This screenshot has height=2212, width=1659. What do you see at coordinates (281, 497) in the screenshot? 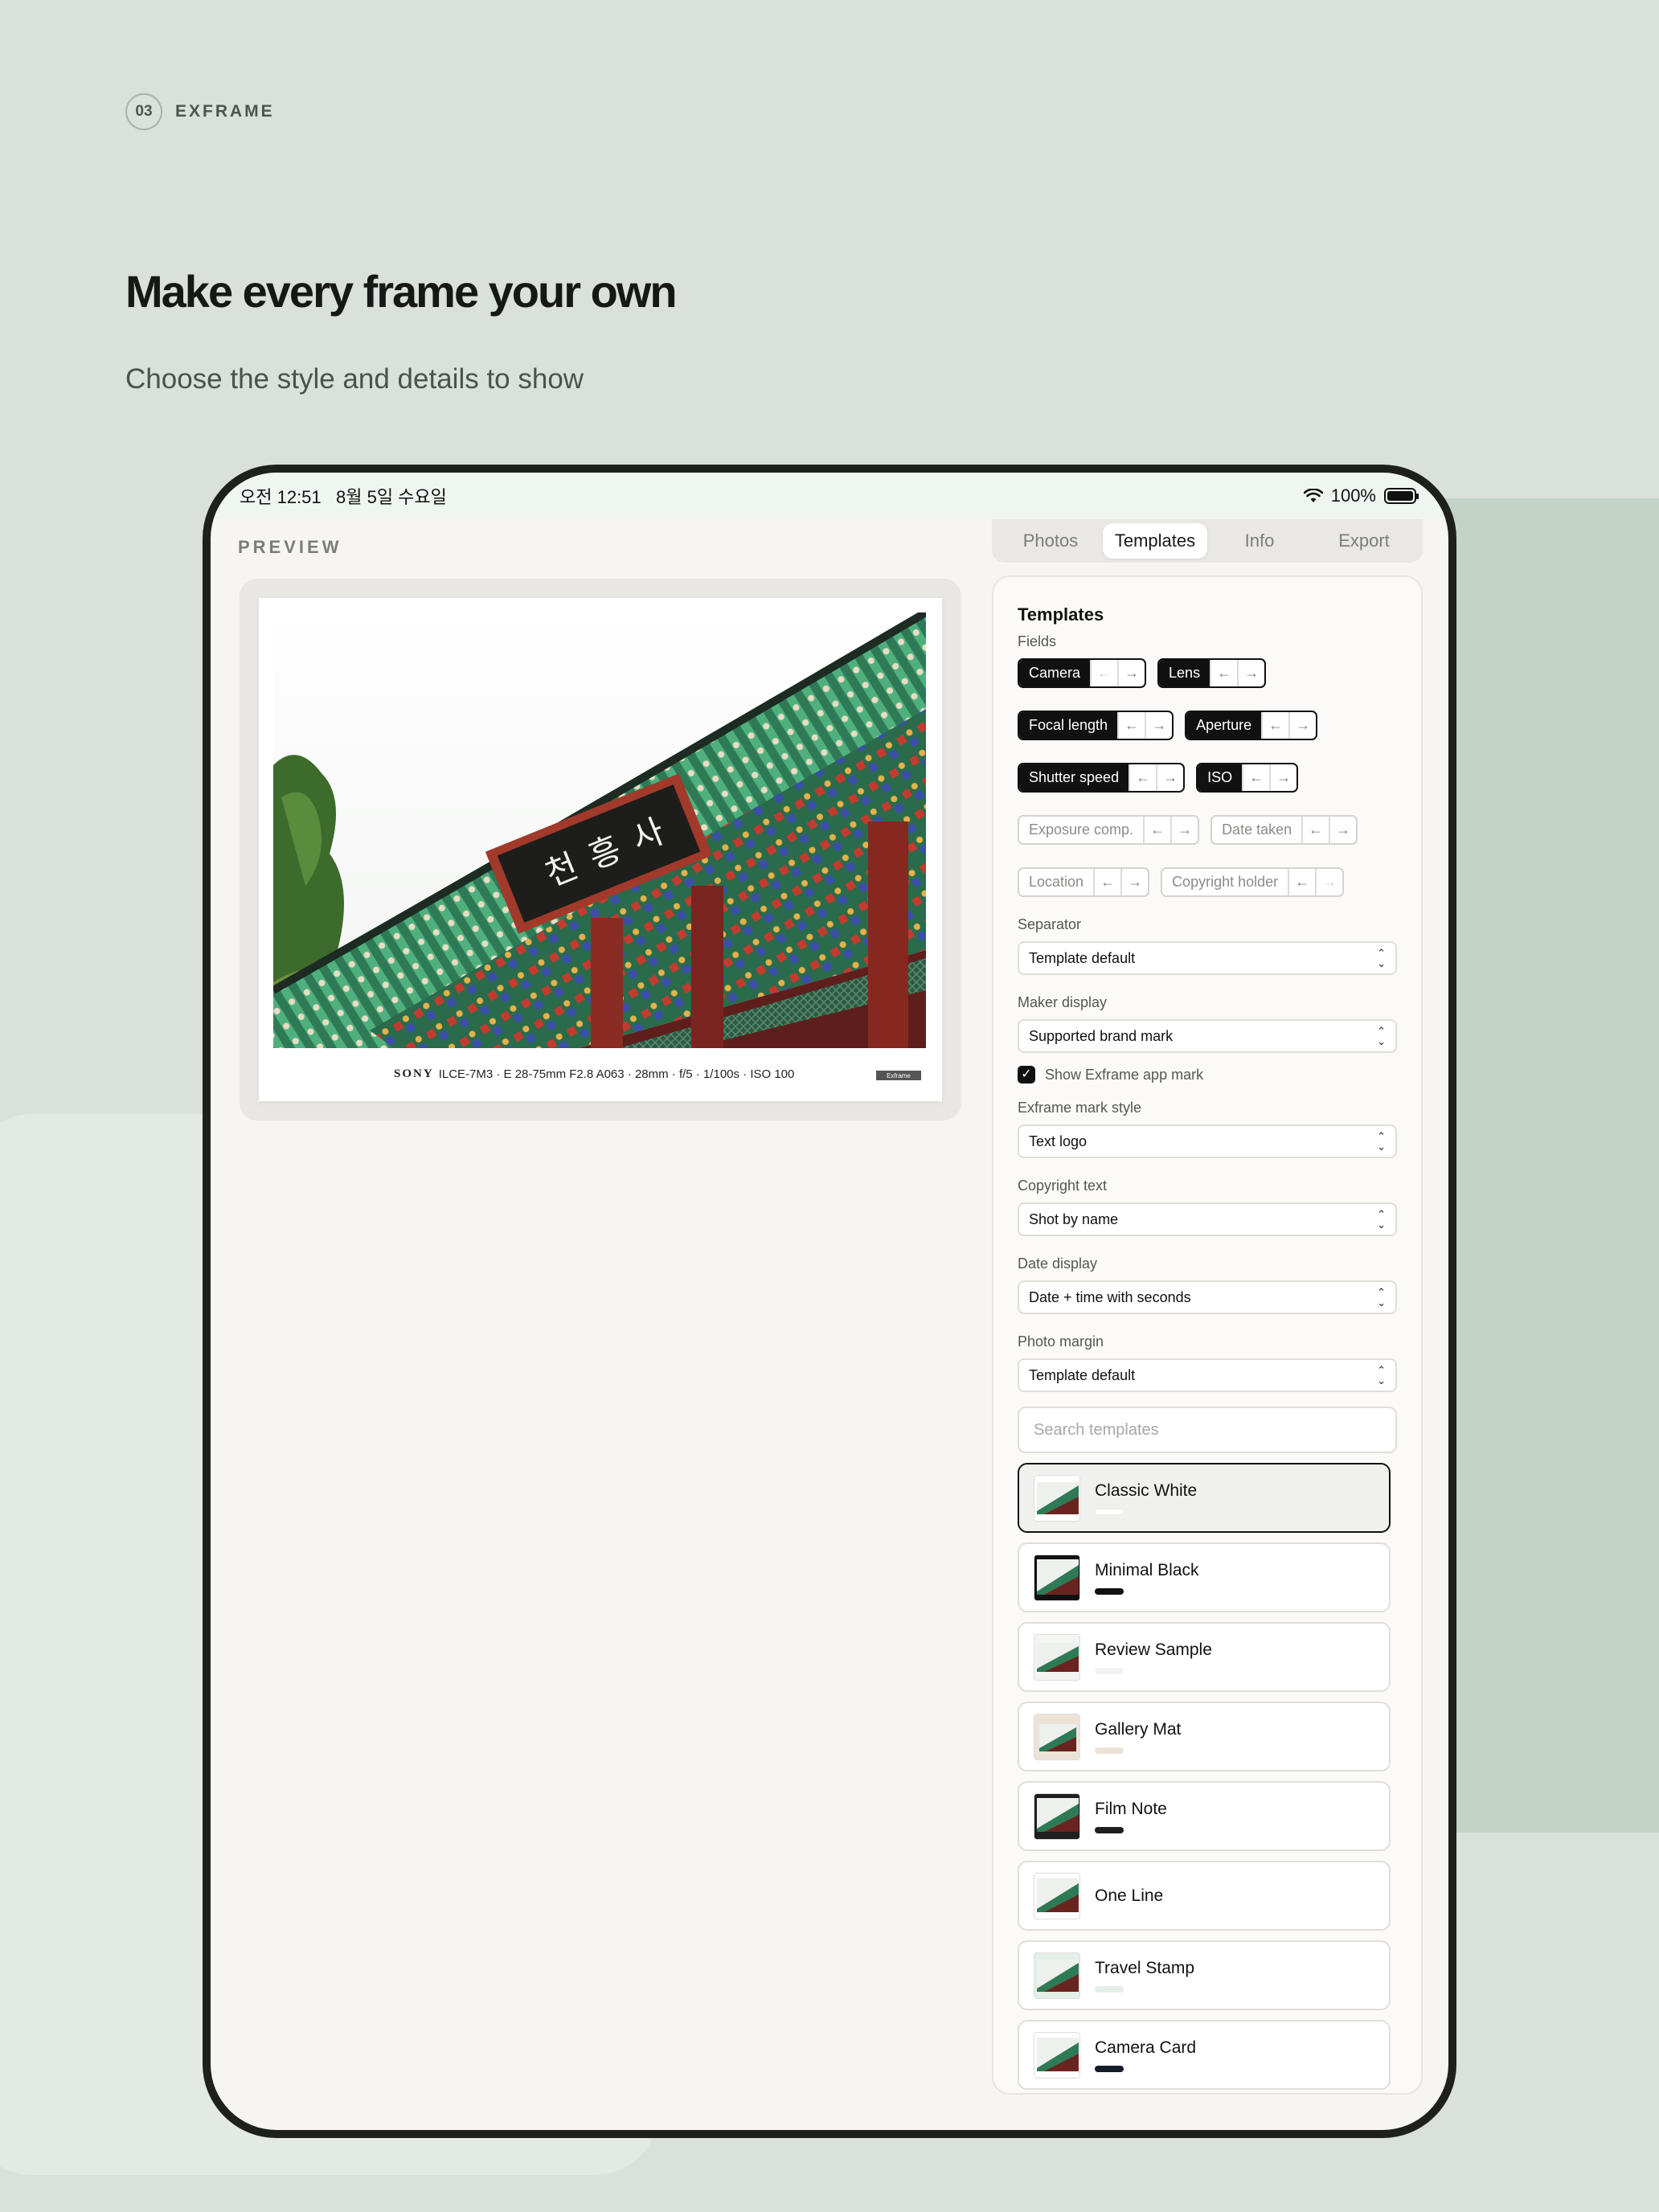
I see `status-time: 오전 12:51` at bounding box center [281, 497].